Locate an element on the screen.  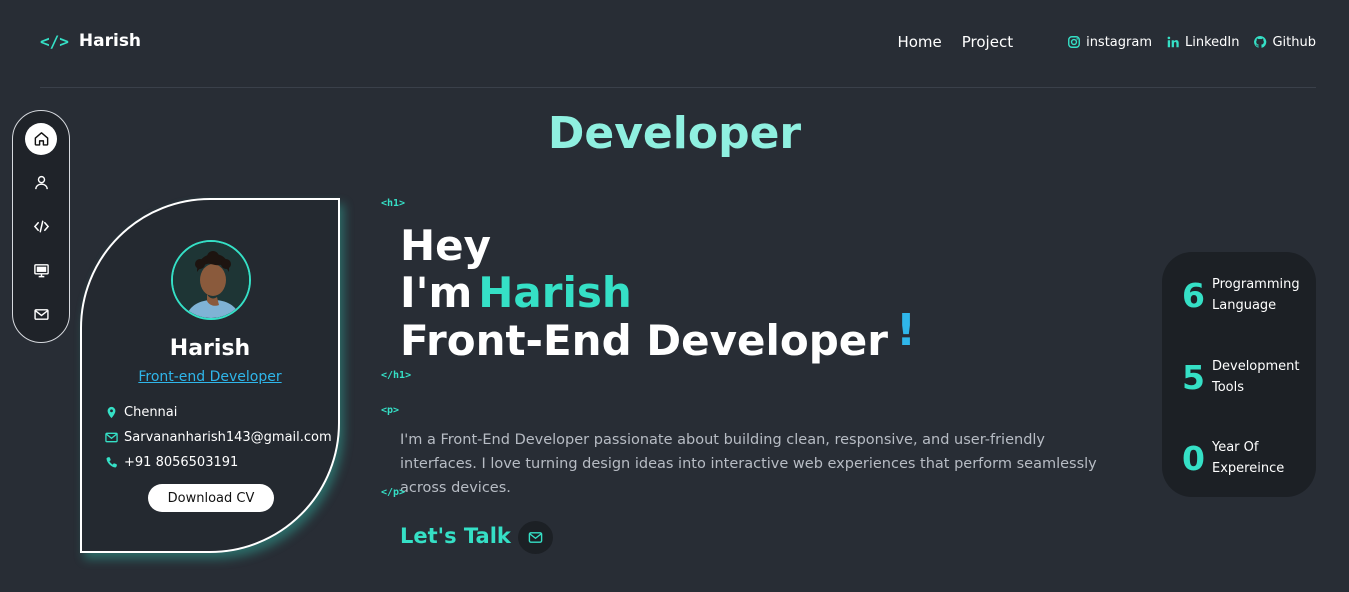
avatar is located at coordinates (211, 280).